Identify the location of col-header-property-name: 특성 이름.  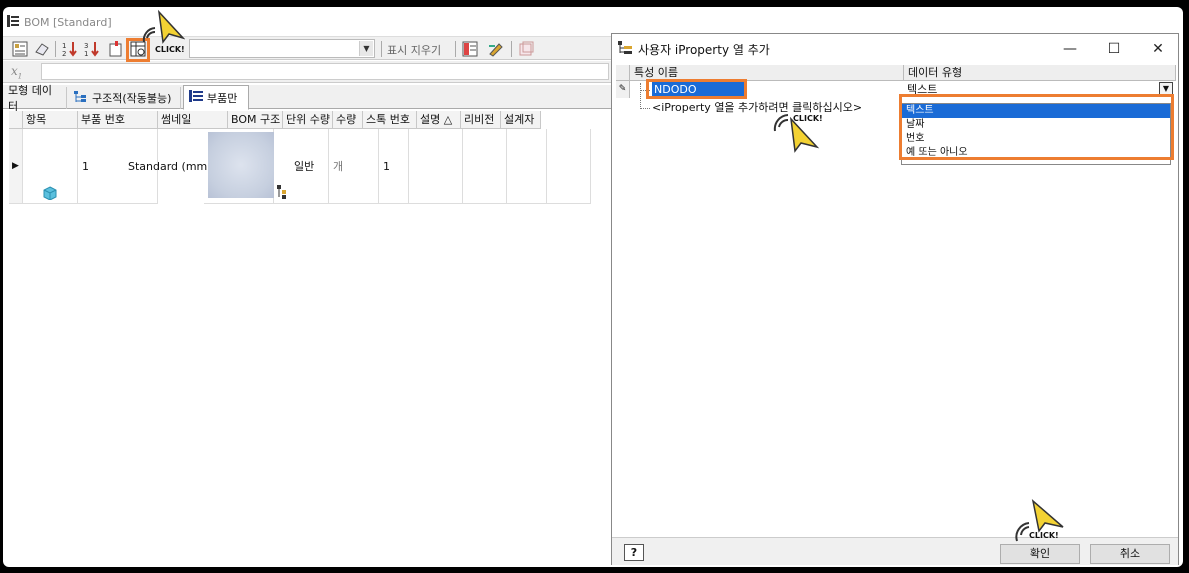
(767, 73).